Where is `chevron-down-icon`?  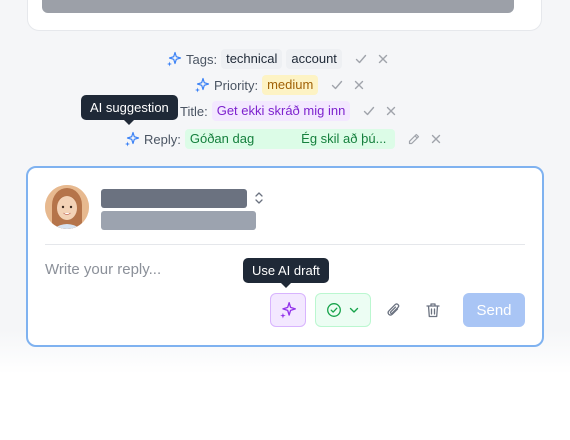
chevron-down-icon is located at coordinates (354, 310).